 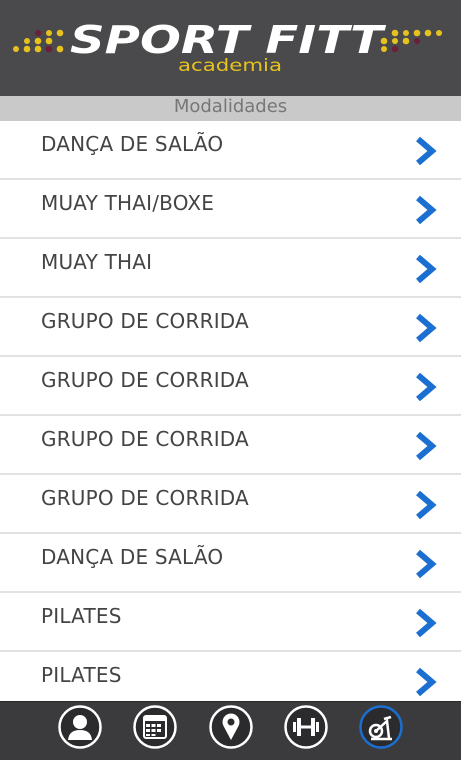 I want to click on profile-icon, so click(x=80, y=727).